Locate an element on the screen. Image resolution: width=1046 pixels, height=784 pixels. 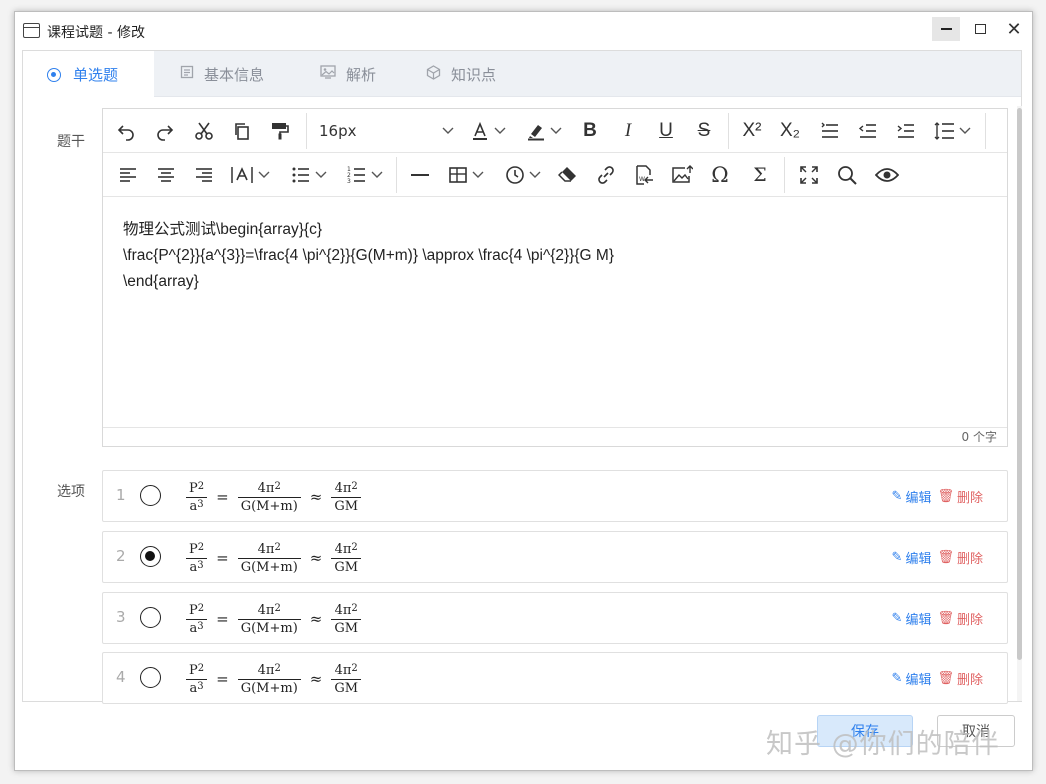
title-bar: 课程试题 - 修改 ✕ is located at coordinates (523, 31).